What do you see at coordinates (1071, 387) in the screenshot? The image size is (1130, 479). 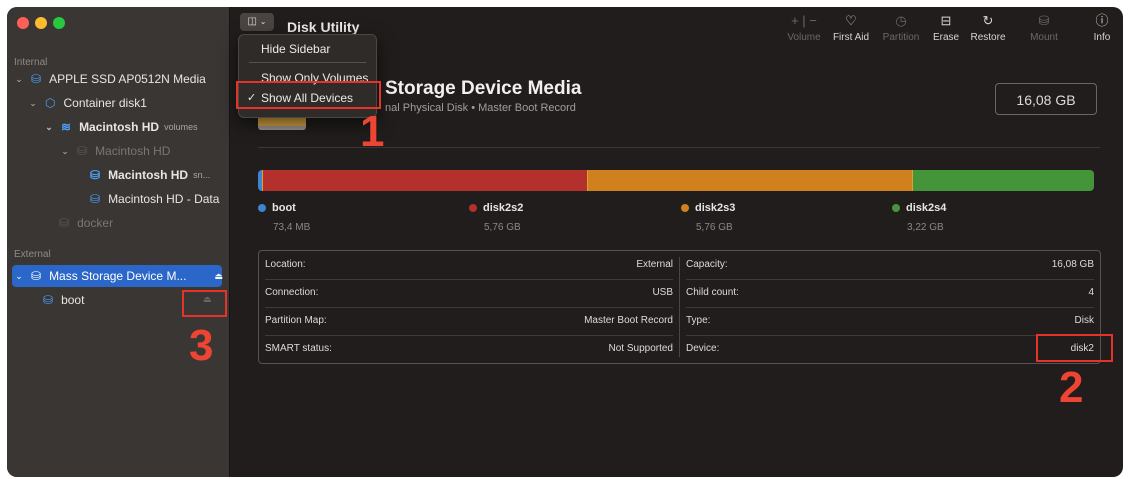 I see `annotation-number-2: 2` at bounding box center [1071, 387].